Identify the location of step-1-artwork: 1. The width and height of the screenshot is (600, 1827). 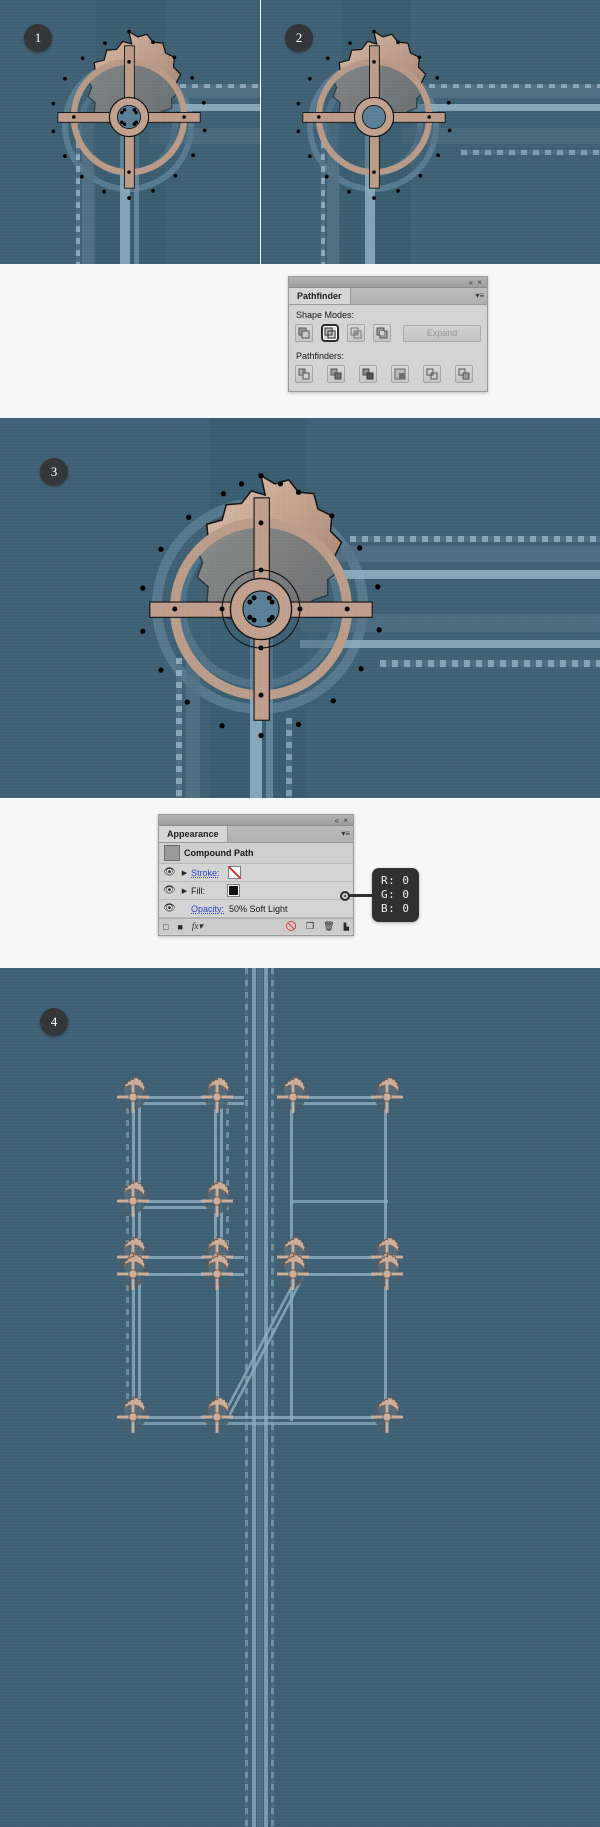
(130, 132).